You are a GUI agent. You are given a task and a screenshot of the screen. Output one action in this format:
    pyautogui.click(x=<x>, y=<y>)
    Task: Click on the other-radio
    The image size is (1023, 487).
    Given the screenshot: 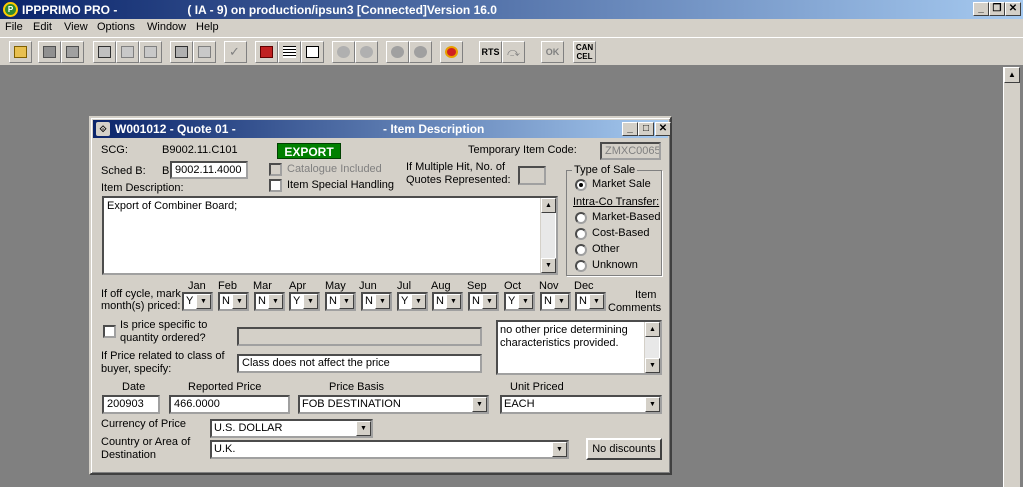 What is the action you would take?
    pyautogui.click(x=581, y=250)
    